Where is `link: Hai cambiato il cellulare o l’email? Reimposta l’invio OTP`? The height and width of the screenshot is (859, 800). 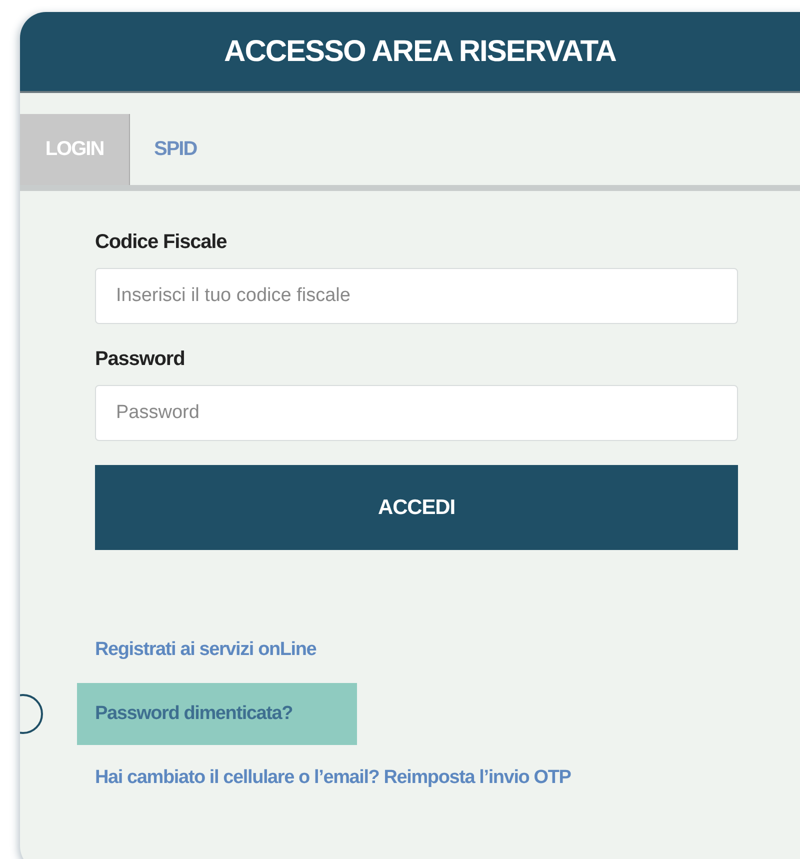
link: Hai cambiato il cellulare o l’email? Reimposta l’invio OTP is located at coordinates (333, 778).